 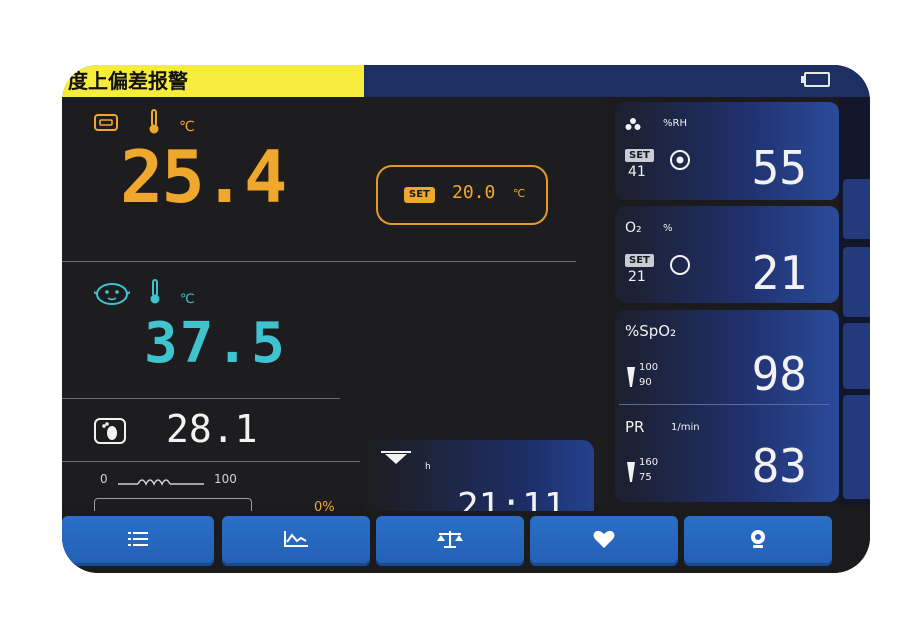 I want to click on humidity-panel: %RH SET 41 55, so click(x=727, y=151).